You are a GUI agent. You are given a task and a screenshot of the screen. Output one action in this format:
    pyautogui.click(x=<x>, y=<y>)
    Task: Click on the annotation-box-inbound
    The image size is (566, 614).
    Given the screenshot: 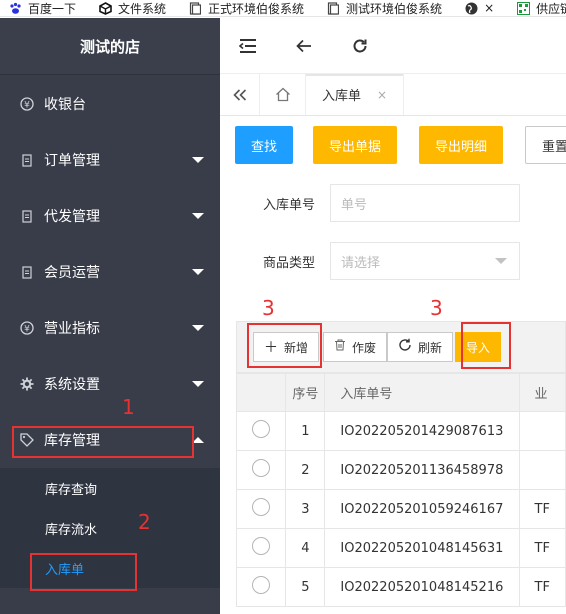 What is the action you would take?
    pyautogui.click(x=83, y=572)
    